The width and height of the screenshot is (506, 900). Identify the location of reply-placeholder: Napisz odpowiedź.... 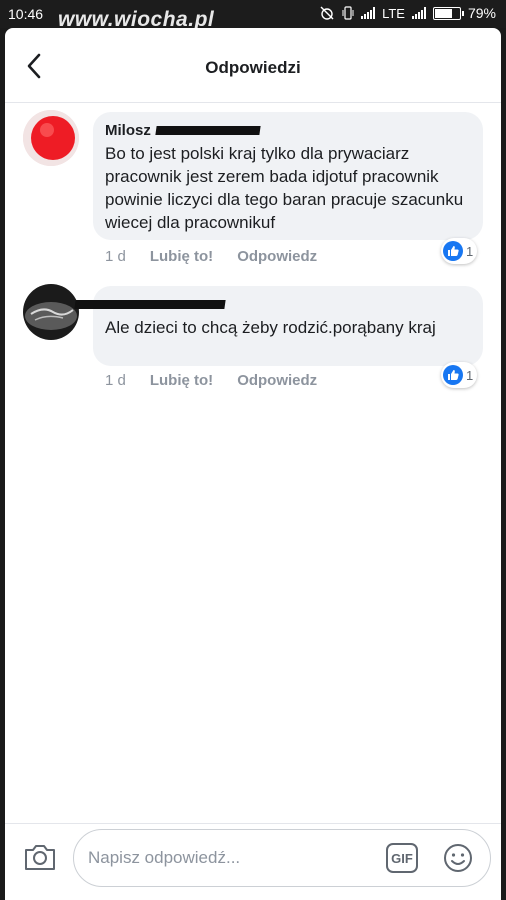
(164, 857).